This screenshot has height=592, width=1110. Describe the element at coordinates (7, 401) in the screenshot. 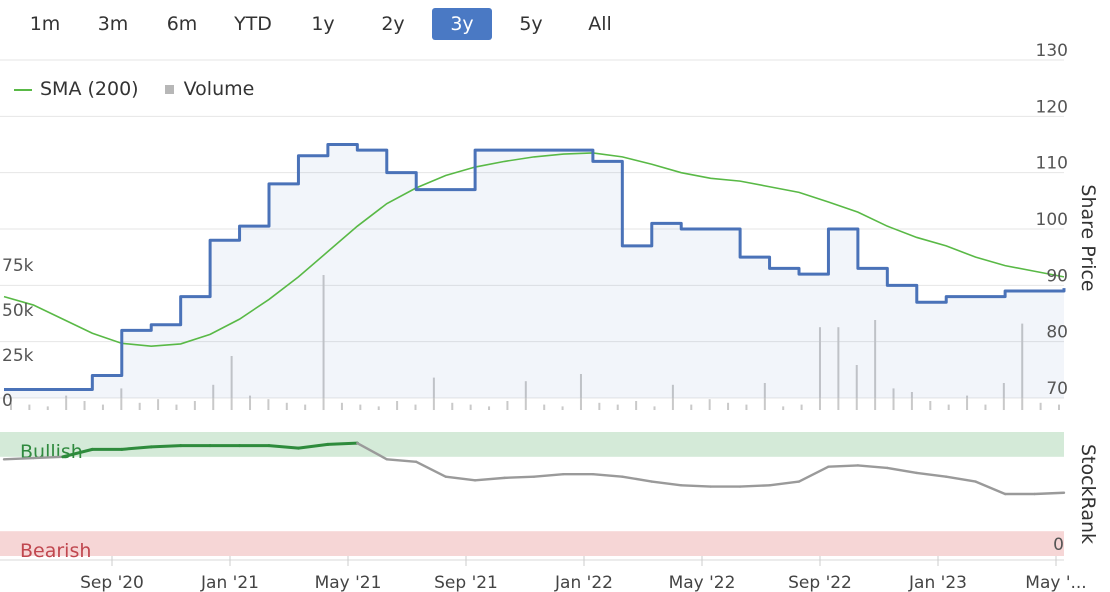

I see `volume-tick-label: 0` at that location.